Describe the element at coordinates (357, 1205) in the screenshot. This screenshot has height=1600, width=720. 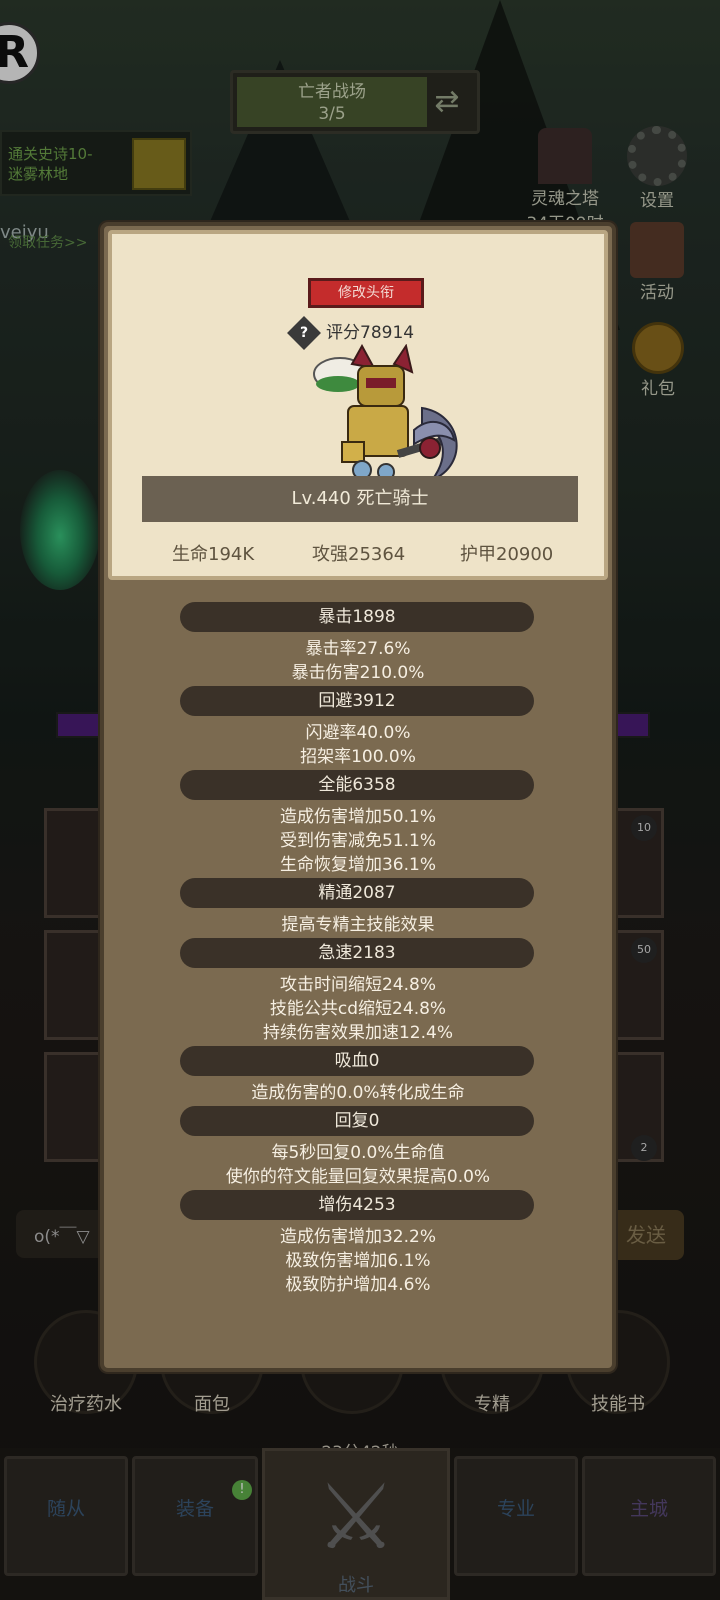
I see `section-header-damage-increase: 增伤4253` at that location.